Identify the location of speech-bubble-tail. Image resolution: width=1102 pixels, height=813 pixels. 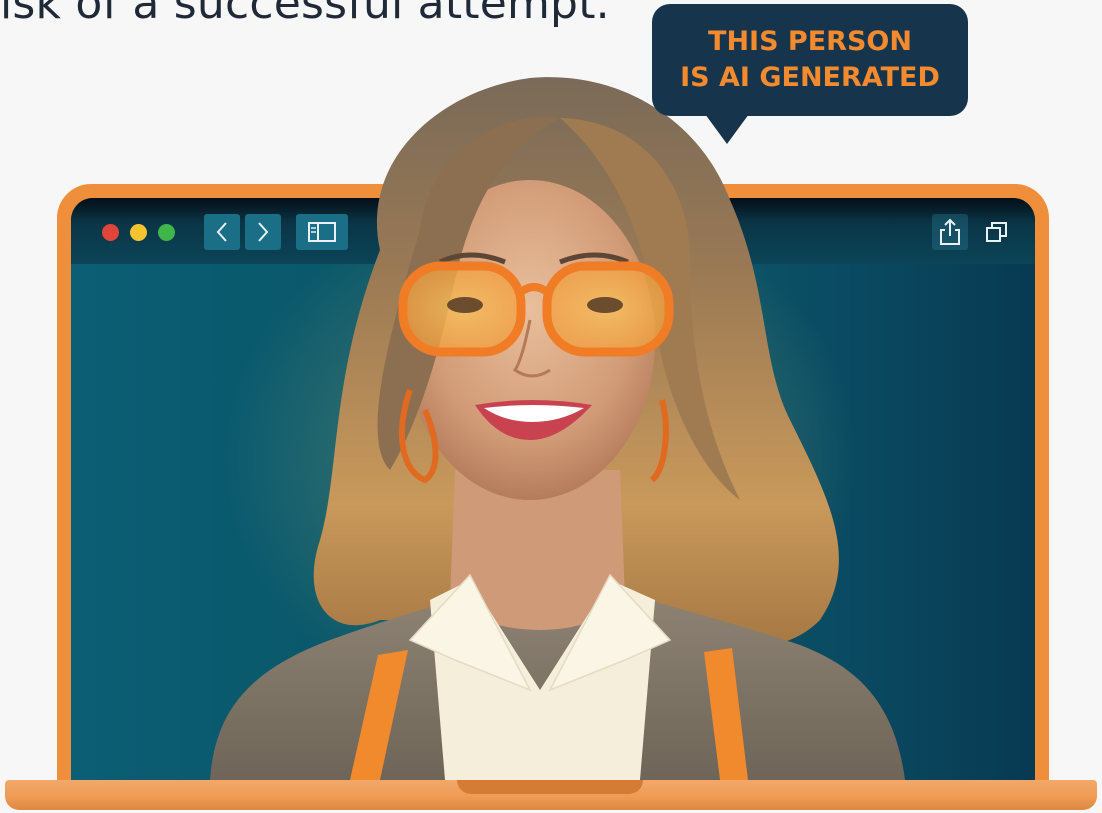
(727, 129).